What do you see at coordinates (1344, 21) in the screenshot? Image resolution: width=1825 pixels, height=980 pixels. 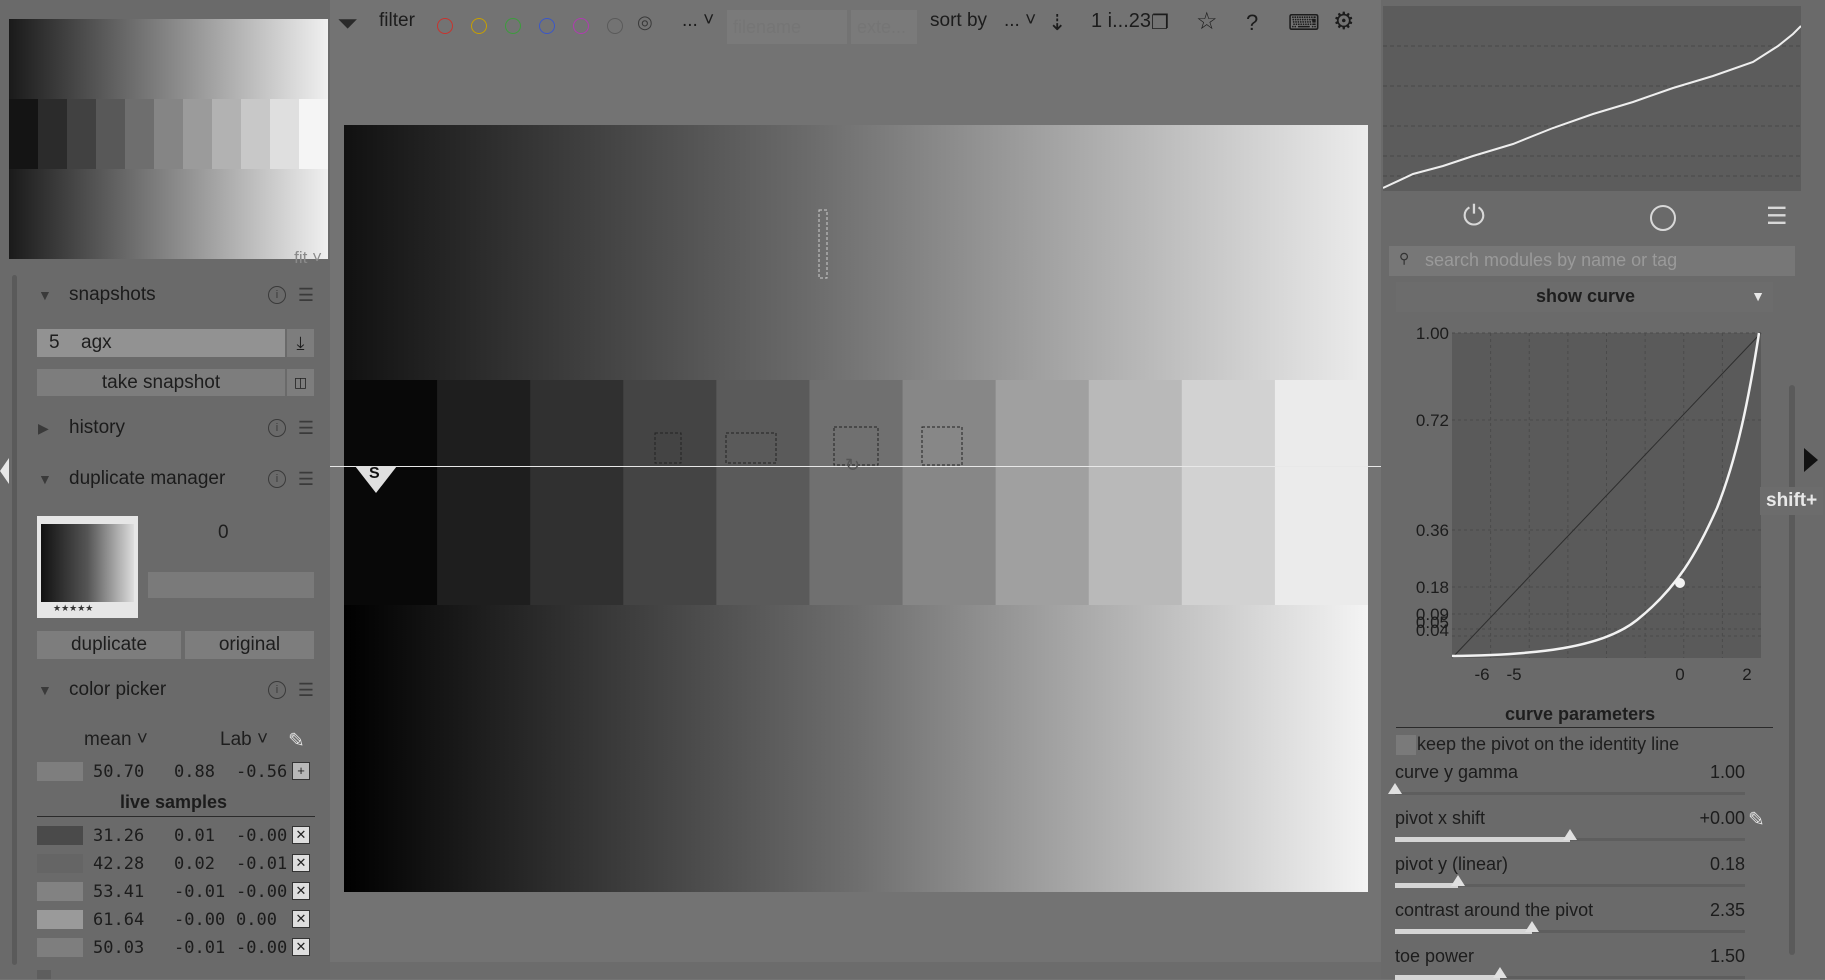 I see `gear-icon: ⚙` at bounding box center [1344, 21].